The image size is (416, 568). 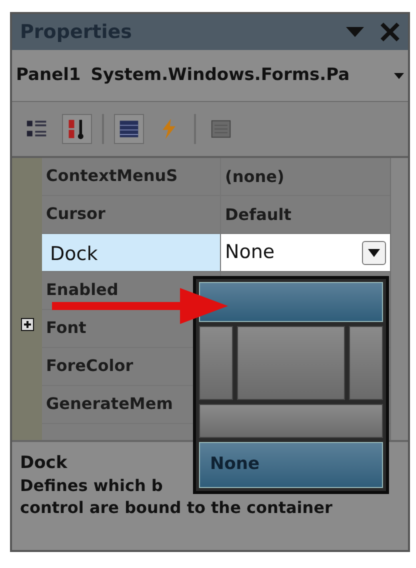 I want to click on property-value: Default, so click(x=258, y=215).